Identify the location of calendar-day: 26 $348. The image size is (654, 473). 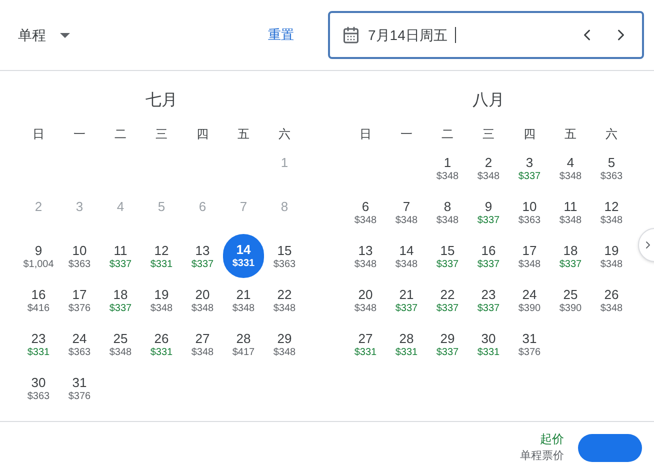
(611, 300).